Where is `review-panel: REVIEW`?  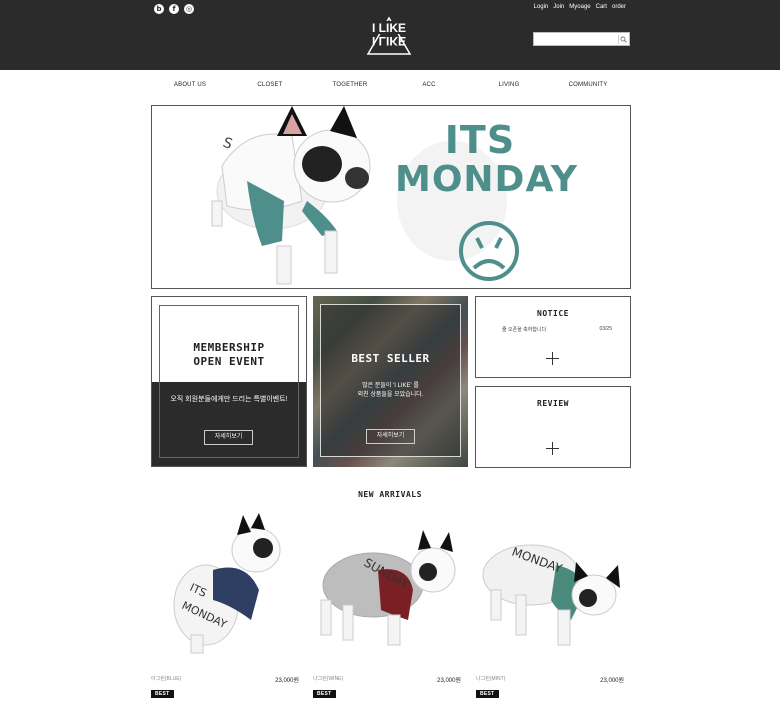
review-panel: REVIEW is located at coordinates (553, 427).